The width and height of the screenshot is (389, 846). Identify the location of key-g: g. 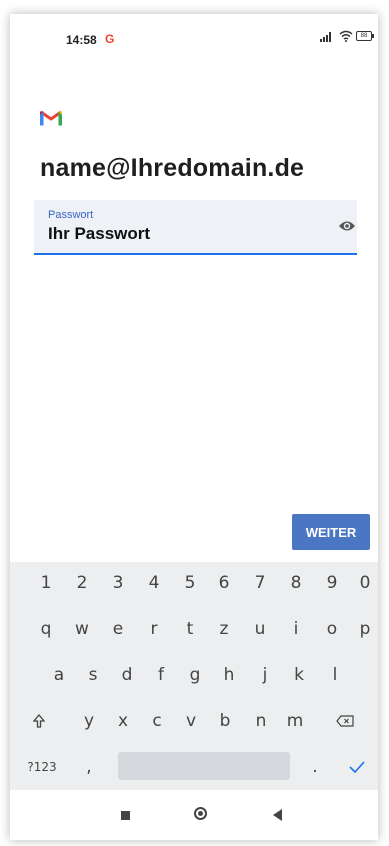
(195, 675).